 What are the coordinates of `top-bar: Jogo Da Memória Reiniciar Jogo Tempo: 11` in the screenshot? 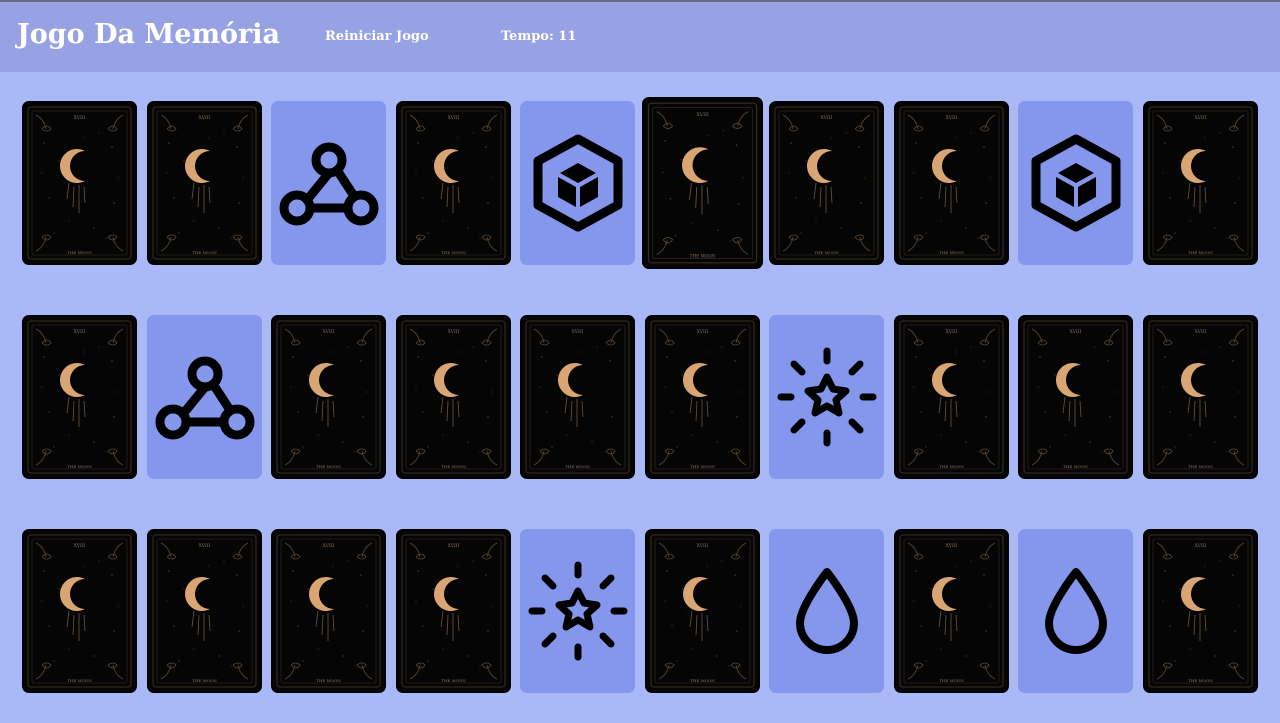 It's located at (640, 37).